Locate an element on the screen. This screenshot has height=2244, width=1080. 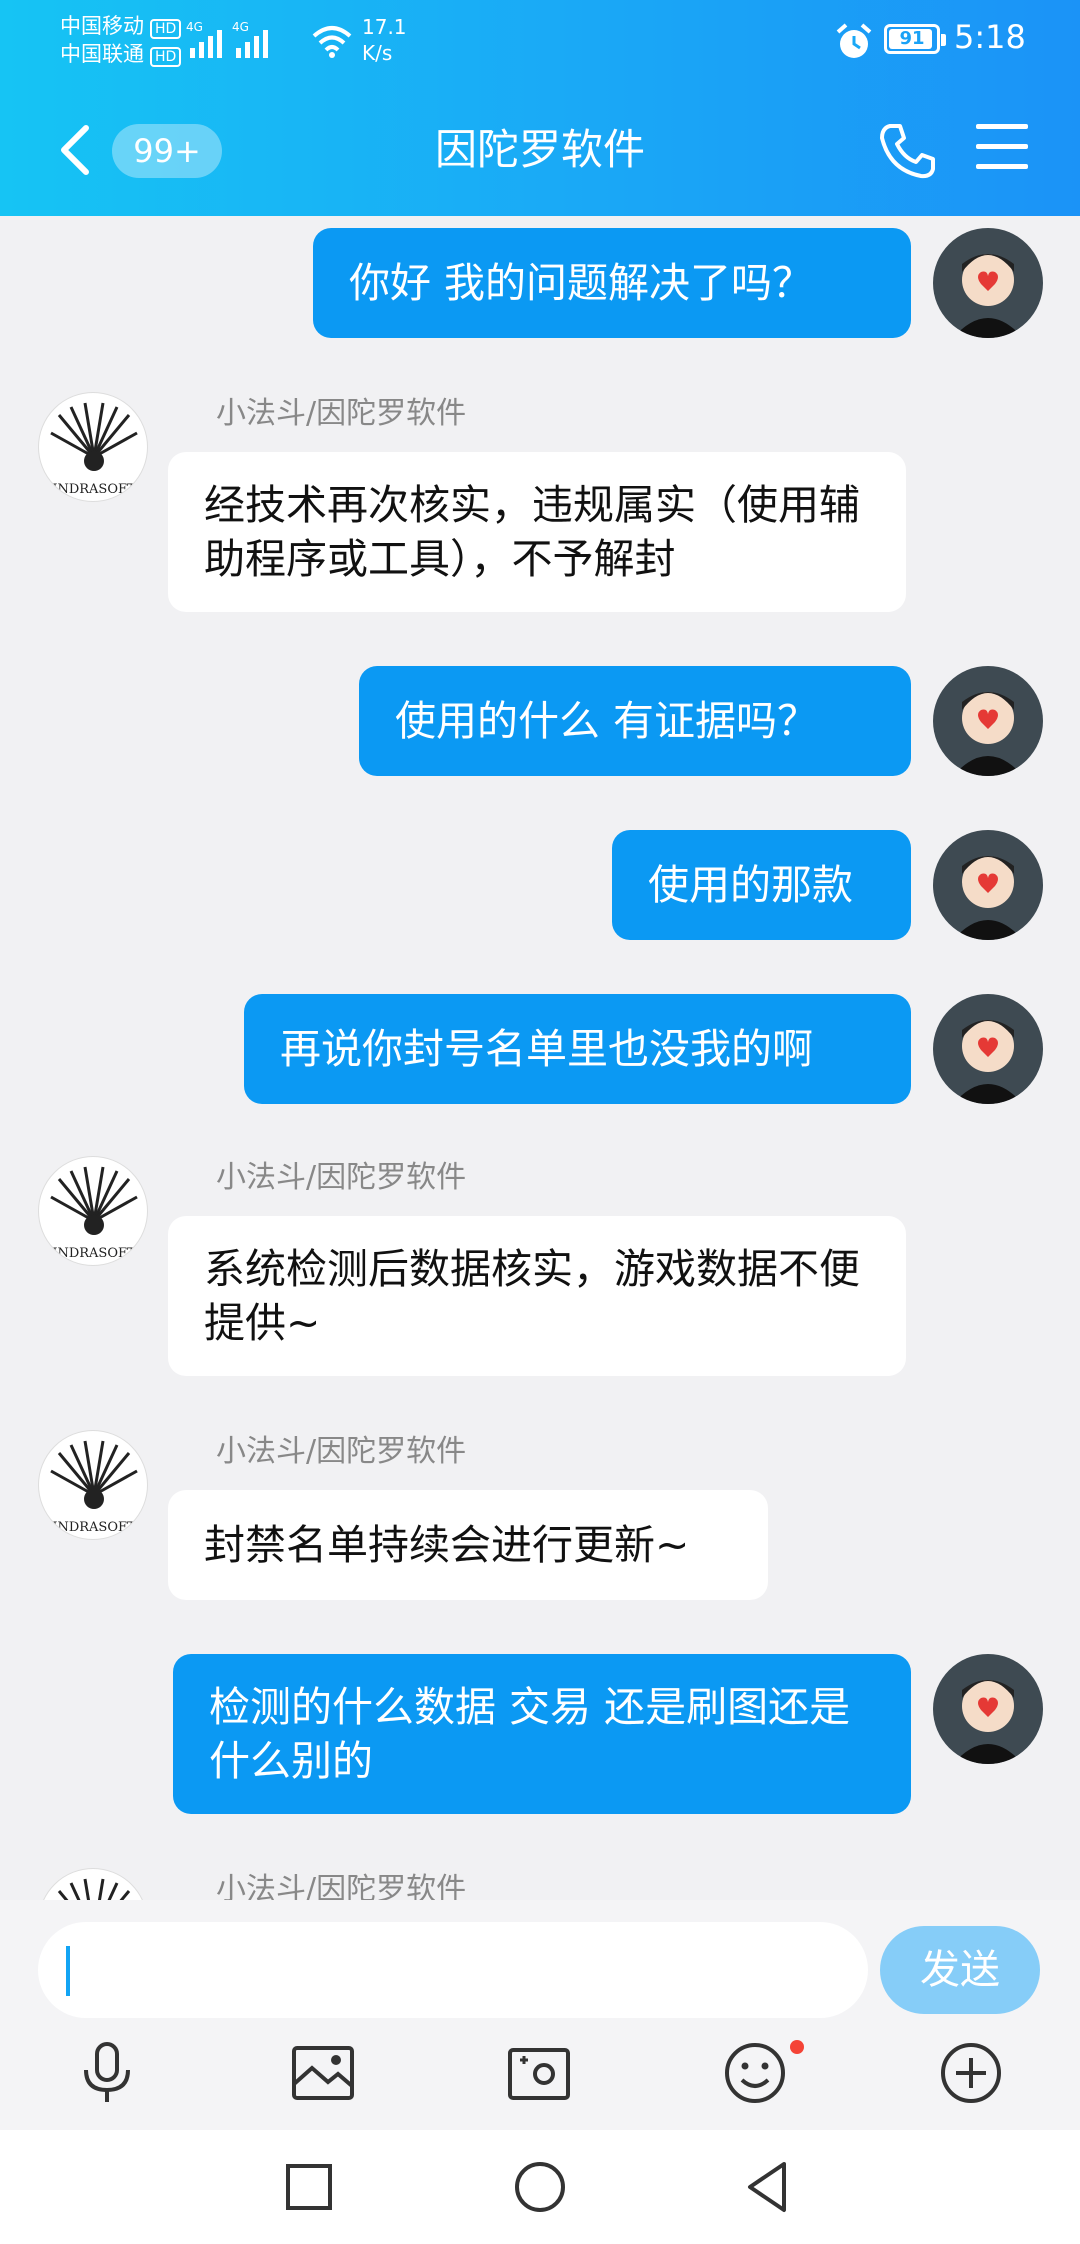
outgoing-message-bubble: 使用的那款 is located at coordinates (761, 885).